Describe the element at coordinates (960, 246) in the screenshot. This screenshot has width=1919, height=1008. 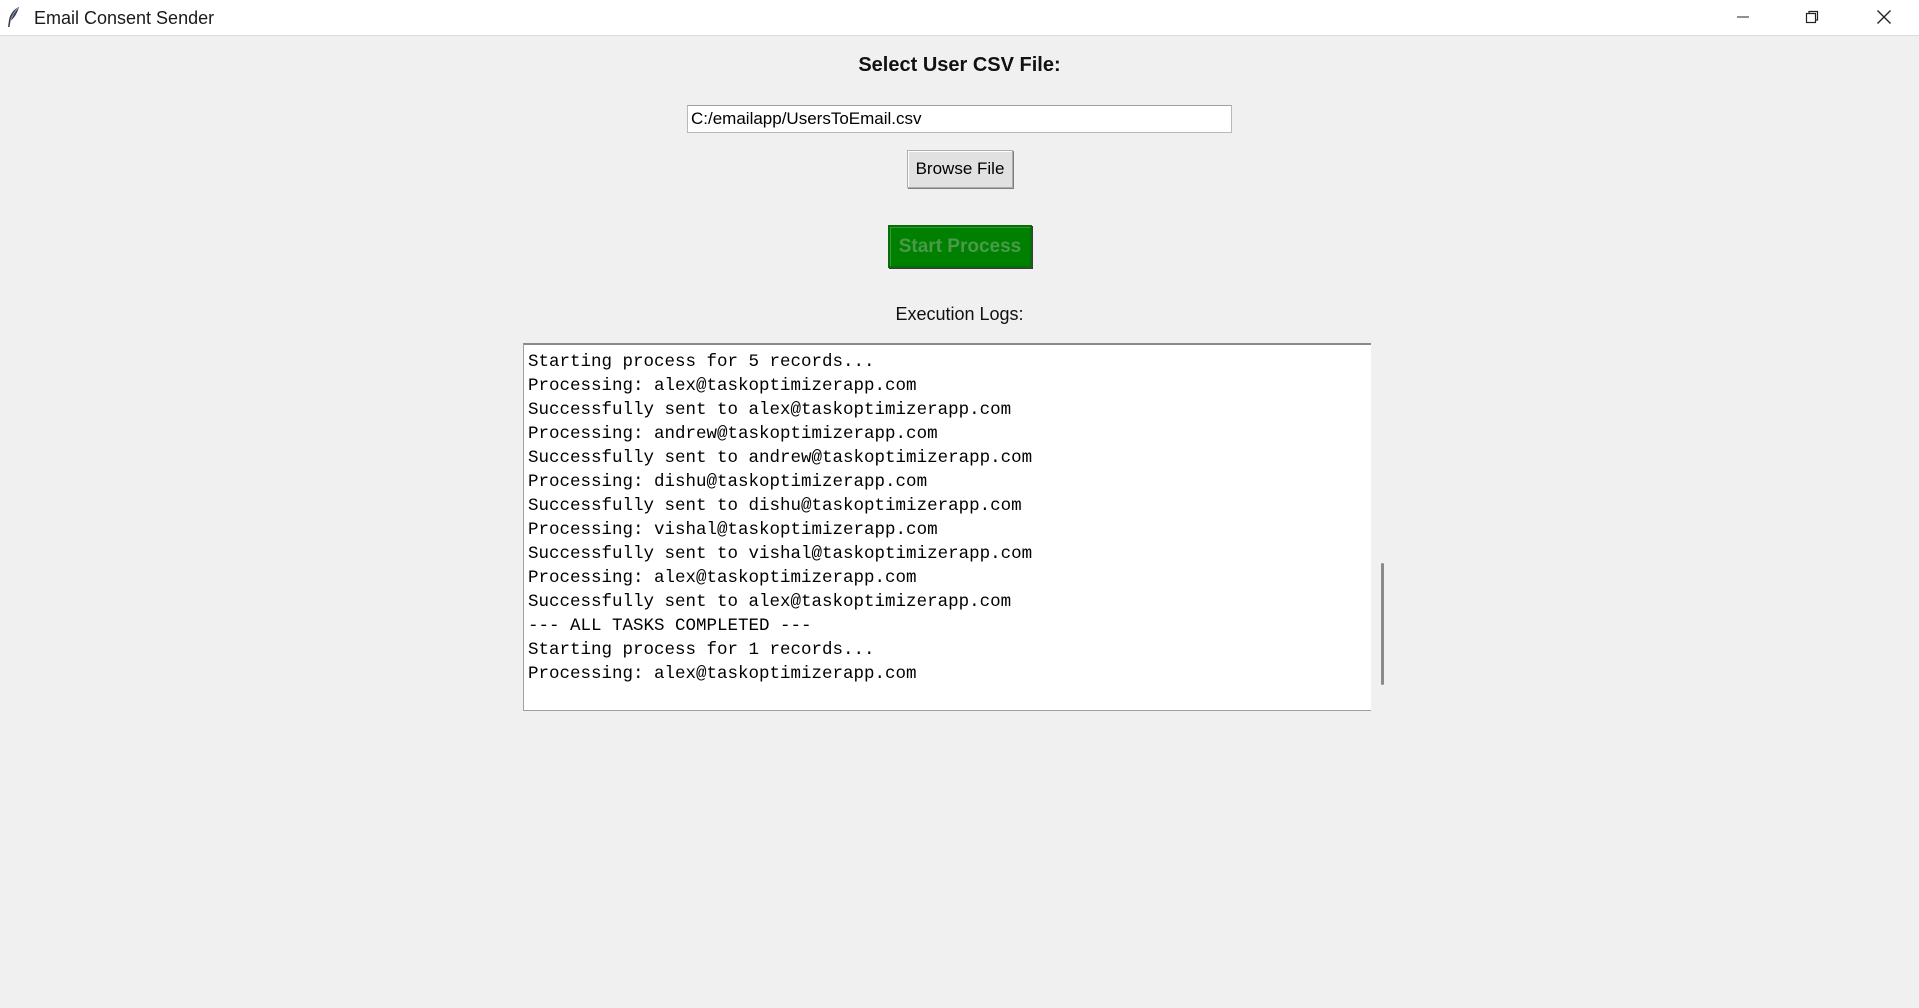
I see `start-process-button: Start Process` at that location.